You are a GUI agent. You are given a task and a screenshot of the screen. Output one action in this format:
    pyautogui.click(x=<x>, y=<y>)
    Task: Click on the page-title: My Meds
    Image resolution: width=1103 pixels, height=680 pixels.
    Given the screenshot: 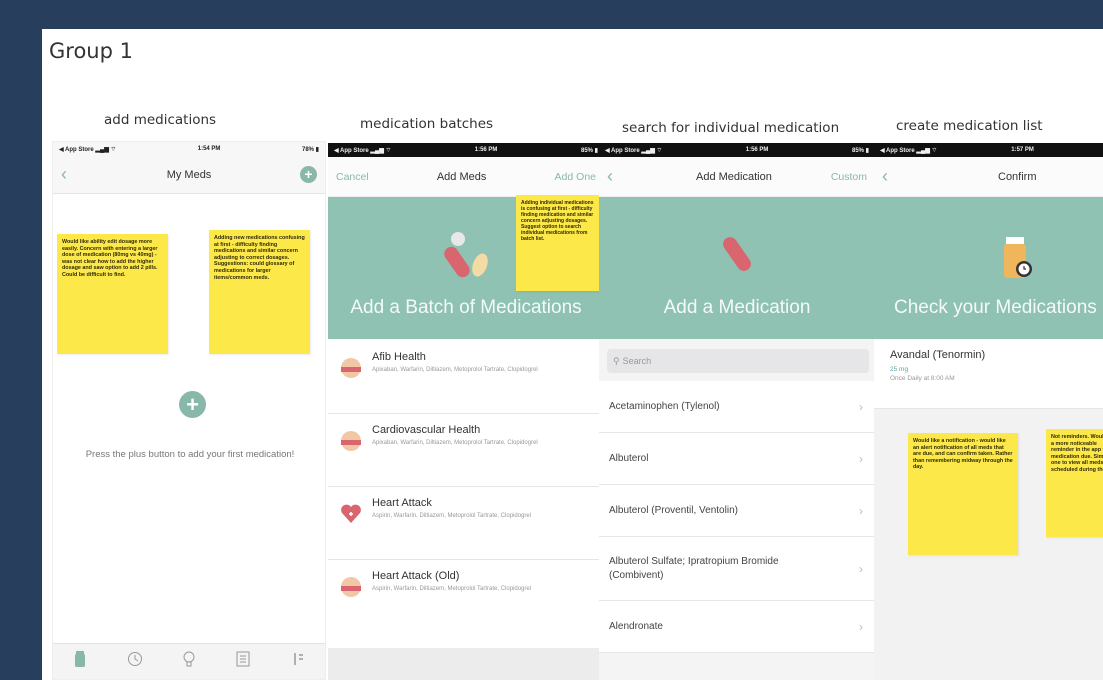 What is the action you would take?
    pyautogui.click(x=189, y=174)
    